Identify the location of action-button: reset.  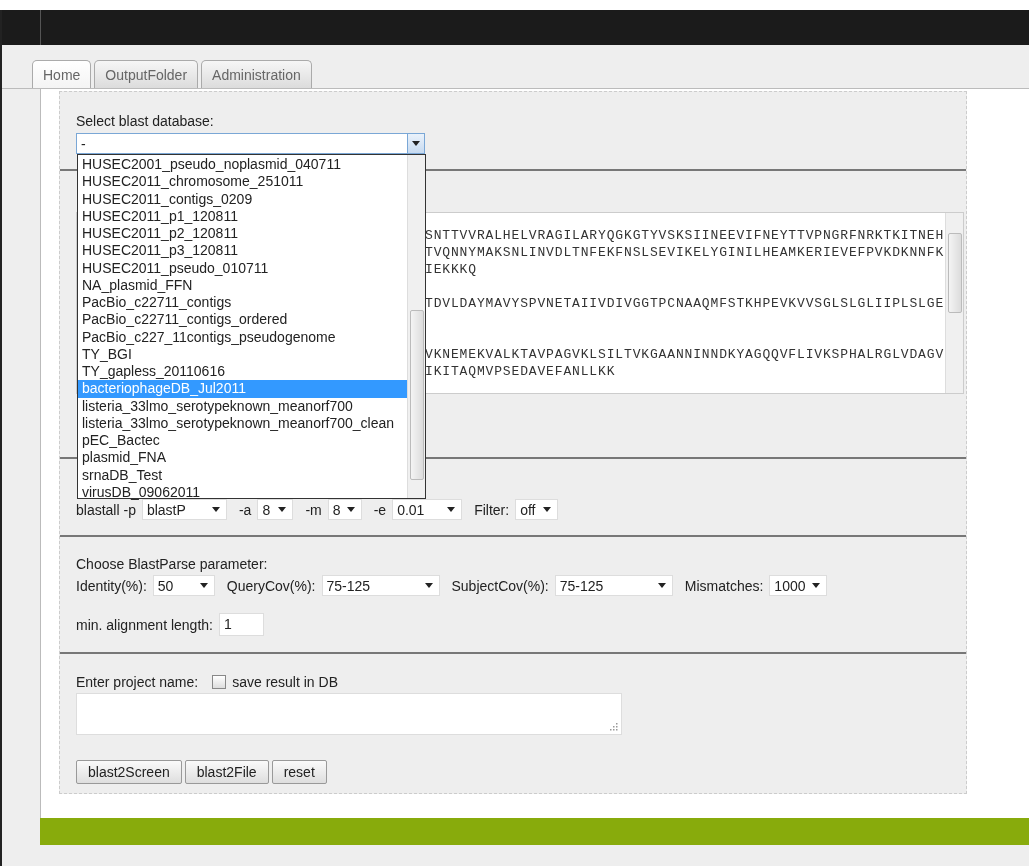
(299, 772).